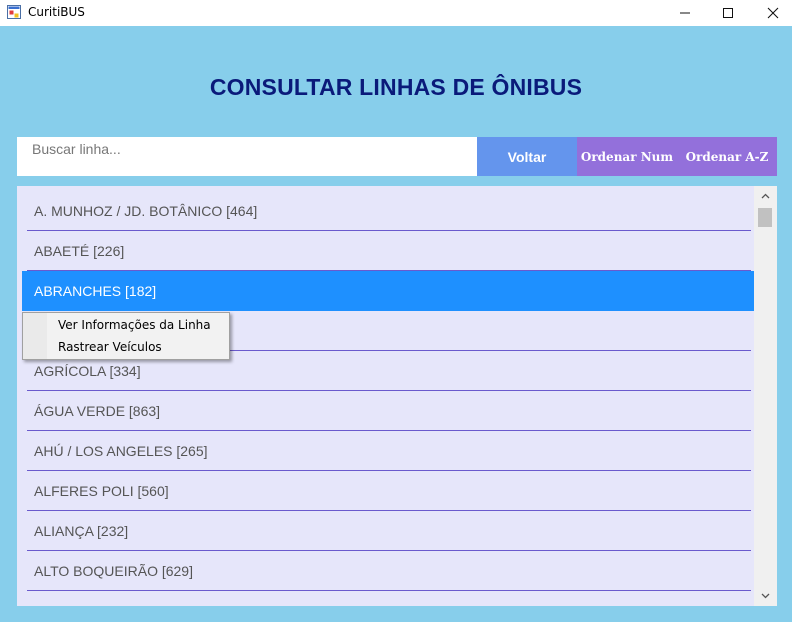  I want to click on list-item: ALTO BOQUEIRÃO [629], so click(386, 571).